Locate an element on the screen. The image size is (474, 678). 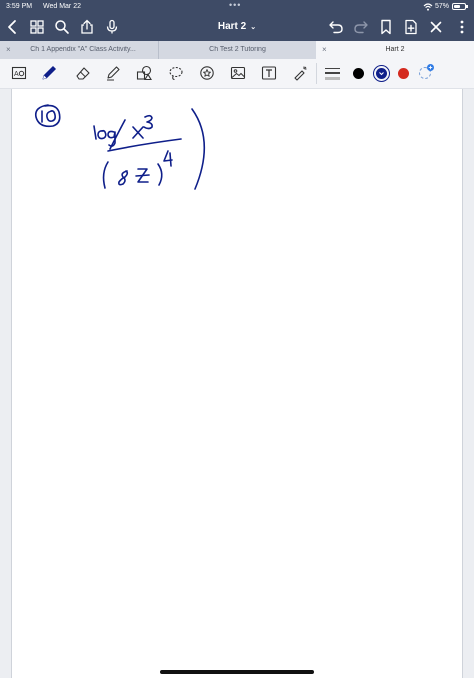
tool-bar: A is located at coordinates (237, 74).